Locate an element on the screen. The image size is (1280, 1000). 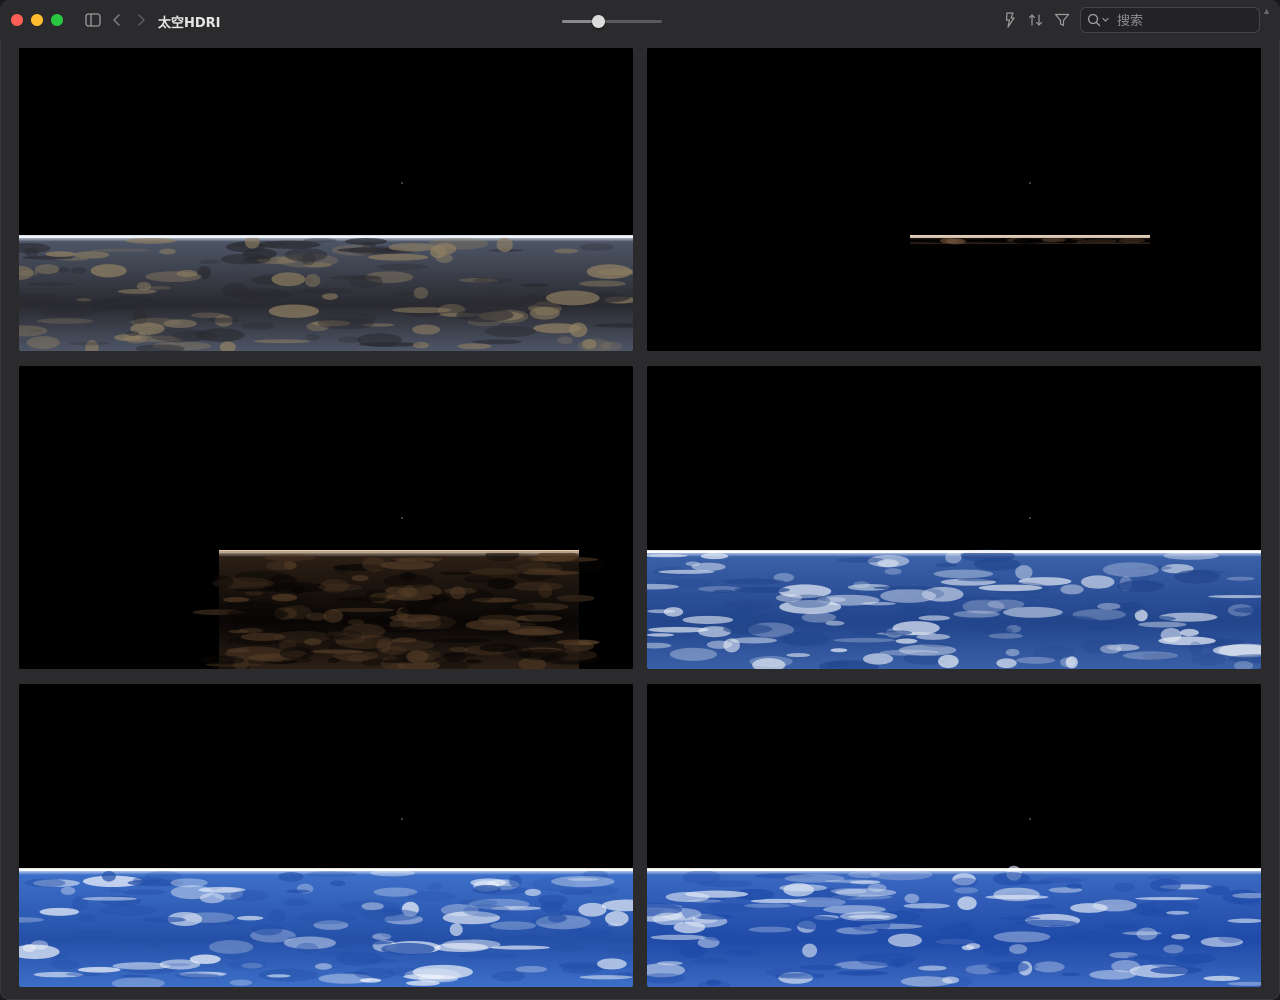
sort-arrows-icon is located at coordinates (1036, 20).